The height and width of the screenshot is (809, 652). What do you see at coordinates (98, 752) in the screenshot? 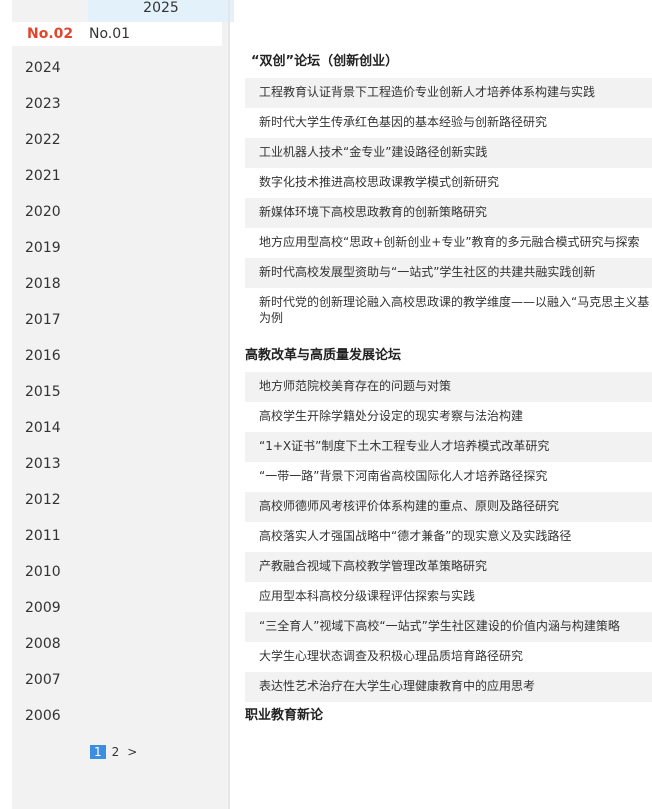
I see `page-1-button: 1` at bounding box center [98, 752].